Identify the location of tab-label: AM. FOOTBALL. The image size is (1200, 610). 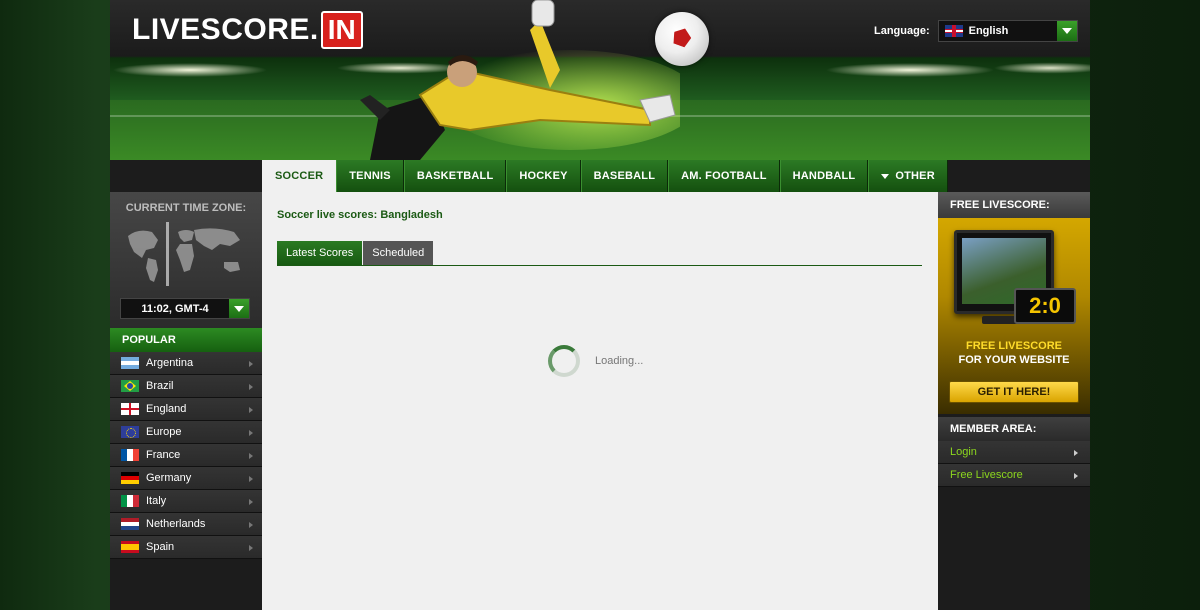
(724, 176).